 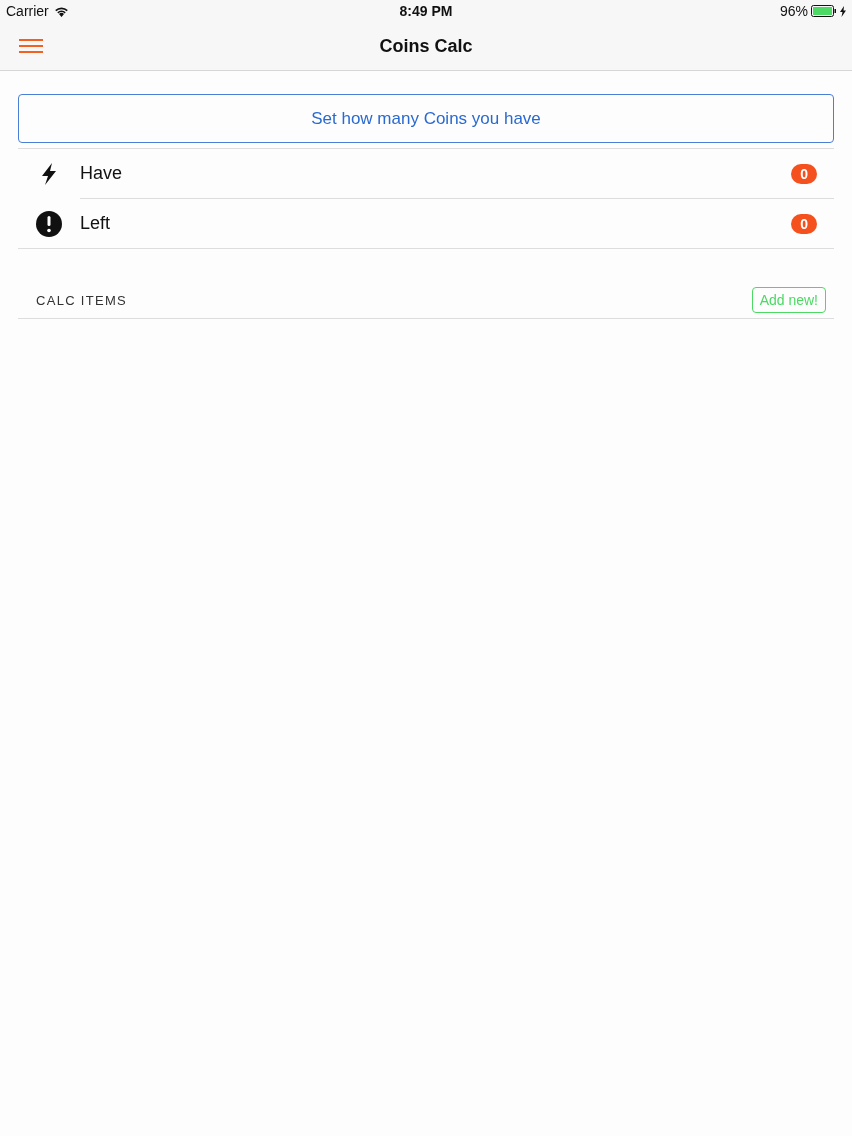 I want to click on stat-label: Left, so click(x=96, y=223).